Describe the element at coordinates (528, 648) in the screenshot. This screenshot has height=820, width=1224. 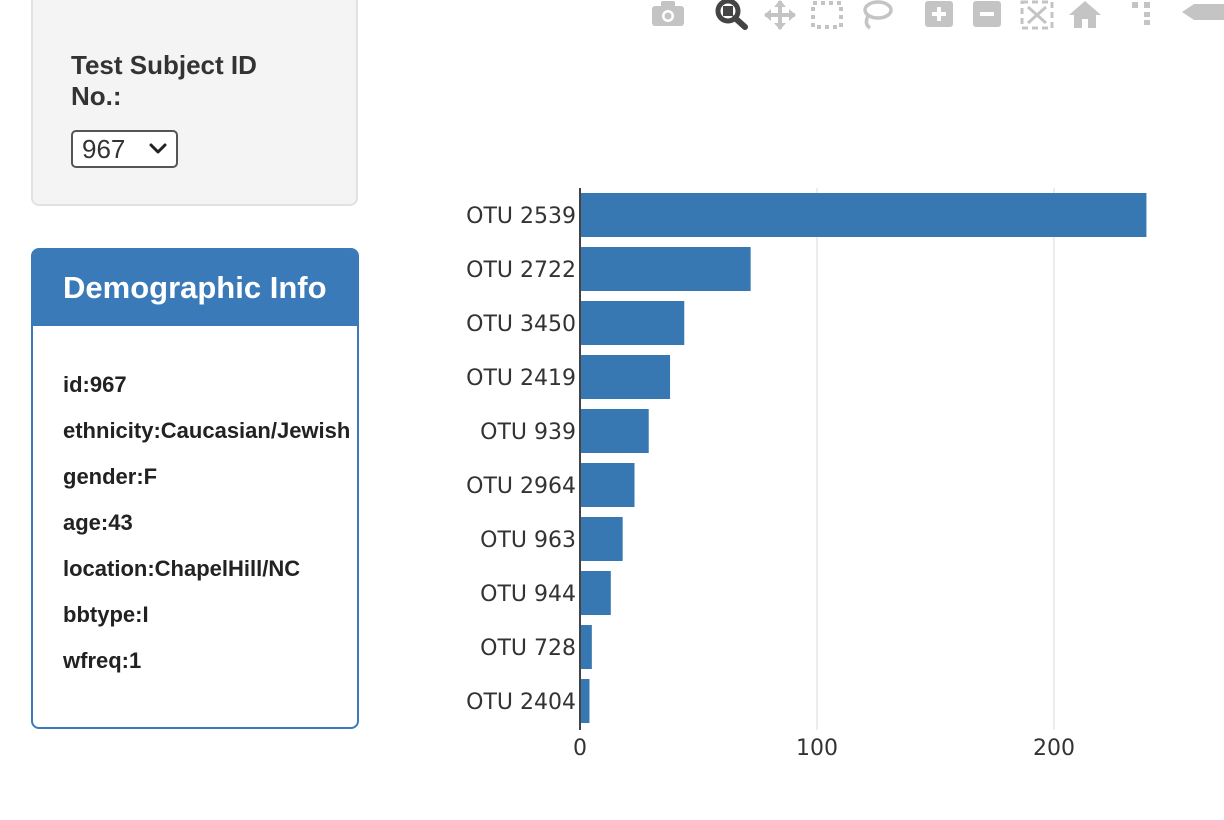
I see `y-tick-label: OTU 728` at that location.